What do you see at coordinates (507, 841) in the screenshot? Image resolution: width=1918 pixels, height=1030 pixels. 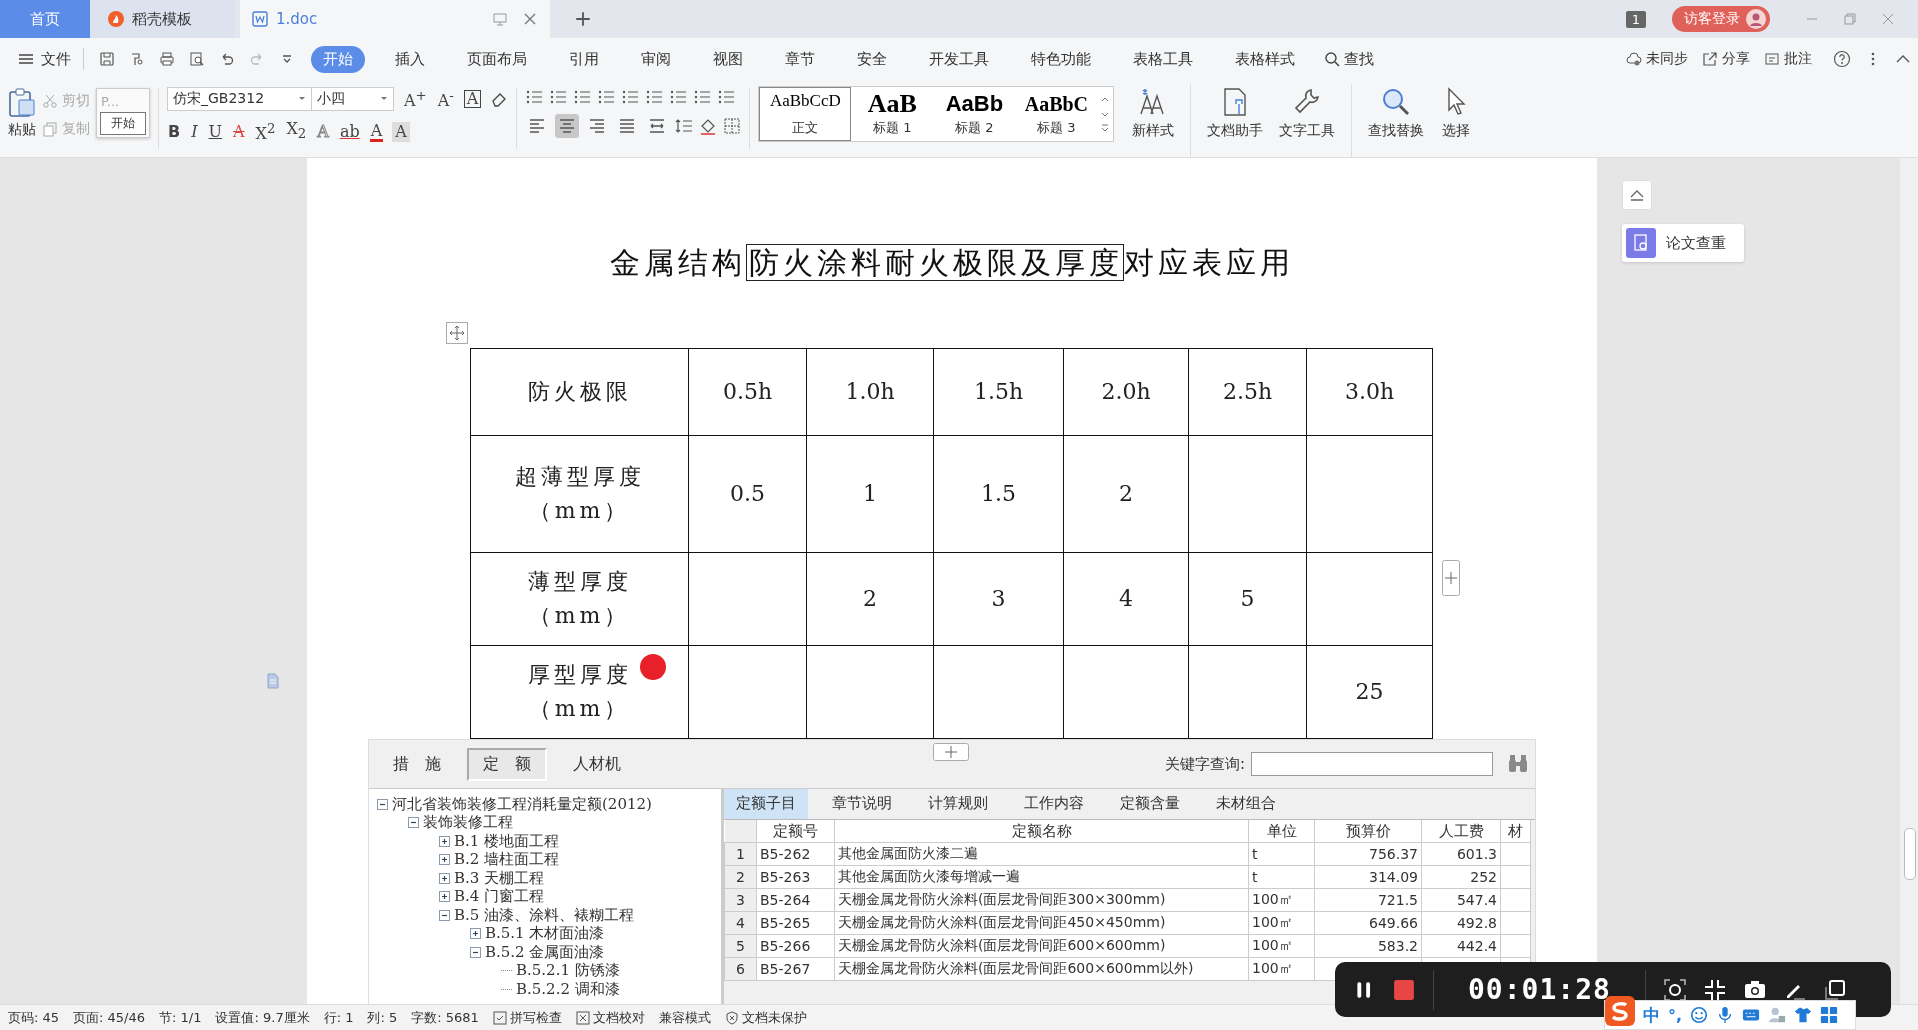 I see `tree-item: B.1 楼地面工程` at bounding box center [507, 841].